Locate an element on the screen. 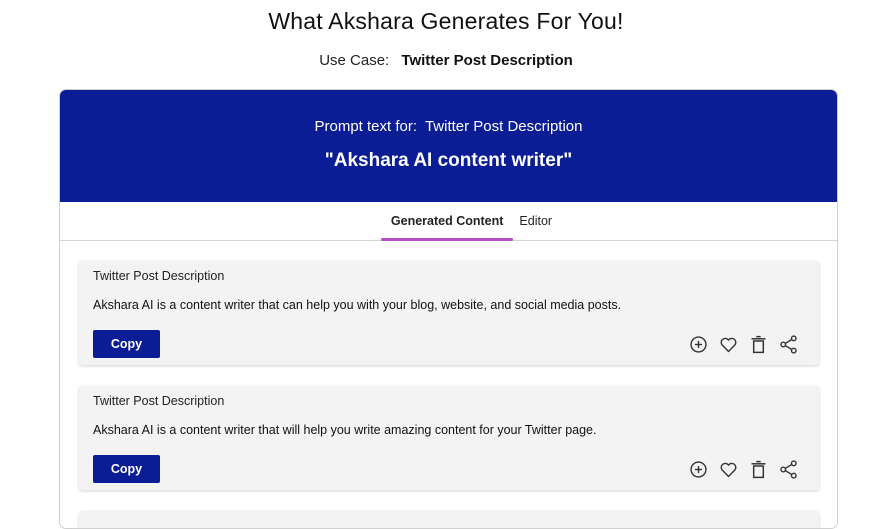  prompt-text: "Akshara AI content writer" is located at coordinates (448, 160).